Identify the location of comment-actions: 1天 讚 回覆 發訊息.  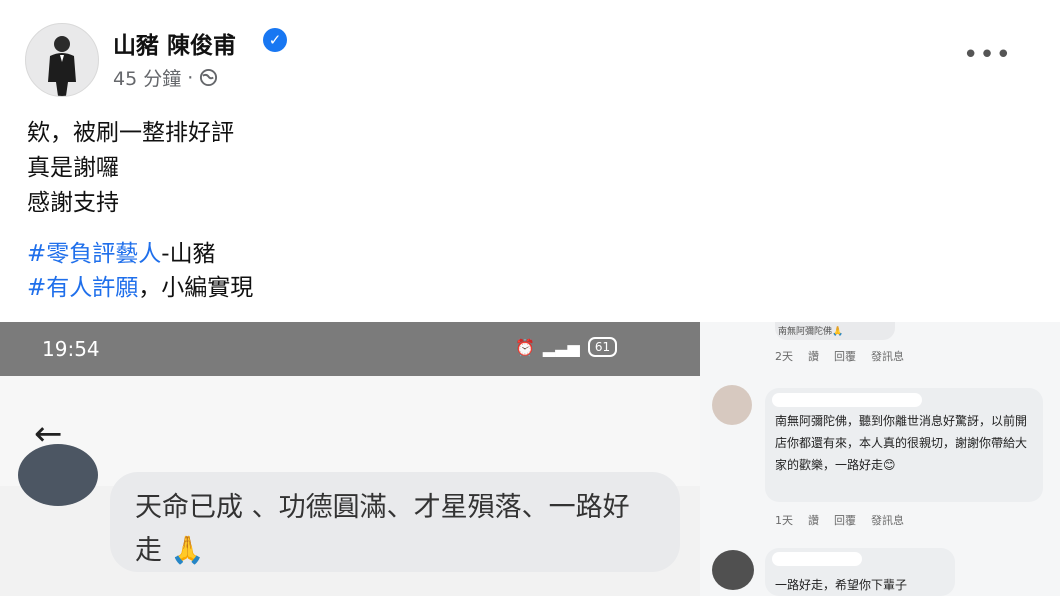
(839, 520).